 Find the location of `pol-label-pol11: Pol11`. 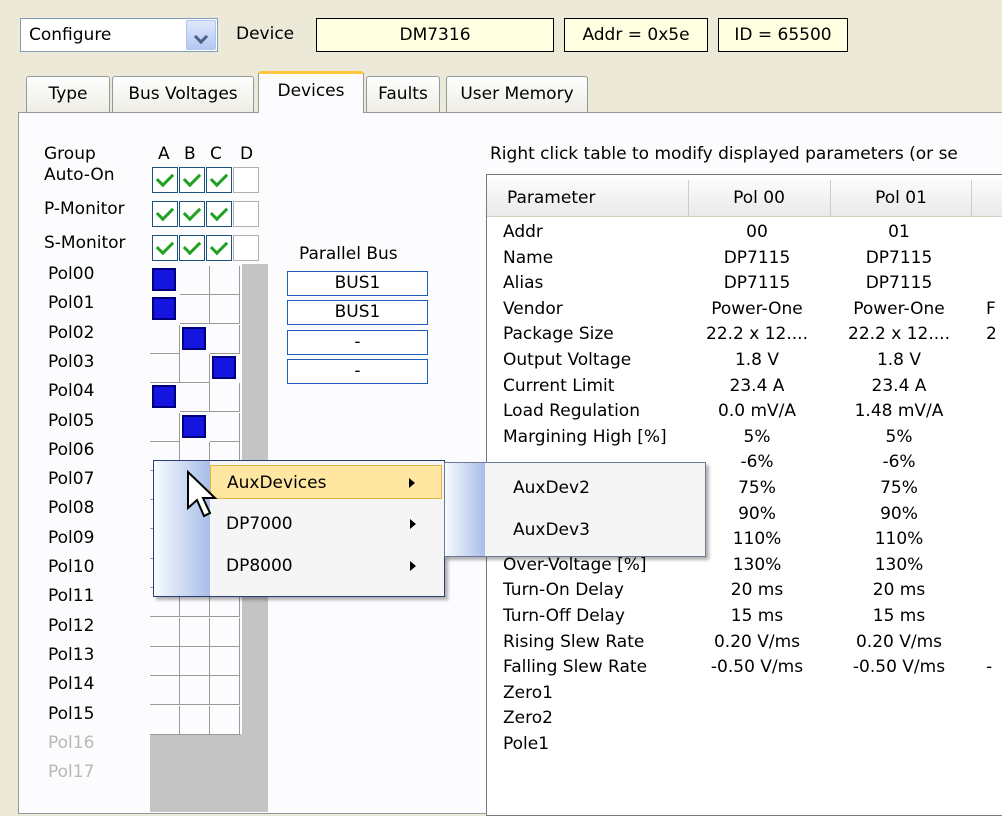

pol-label-pol11: Pol11 is located at coordinates (71, 596).